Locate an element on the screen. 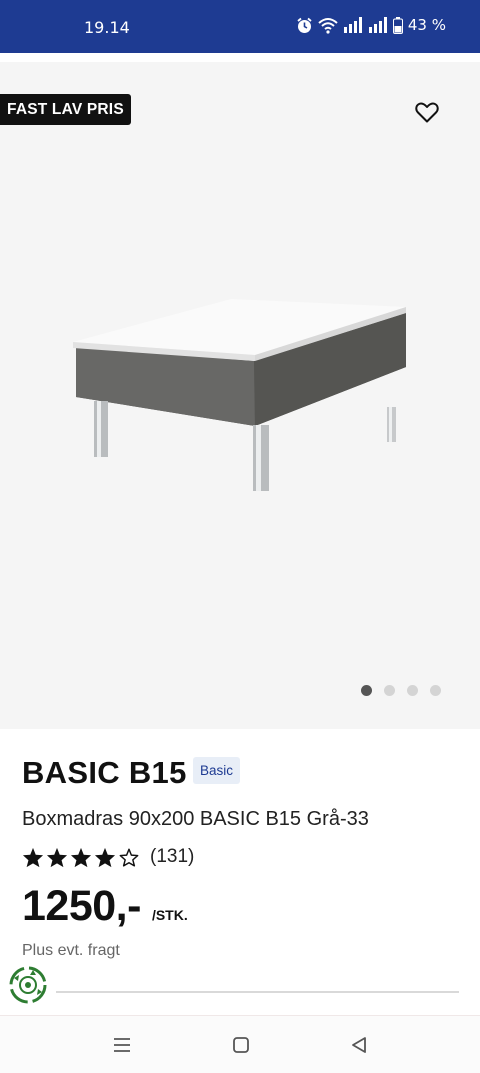 The height and width of the screenshot is (1073, 480). status-time: 19.14 is located at coordinates (107, 27).